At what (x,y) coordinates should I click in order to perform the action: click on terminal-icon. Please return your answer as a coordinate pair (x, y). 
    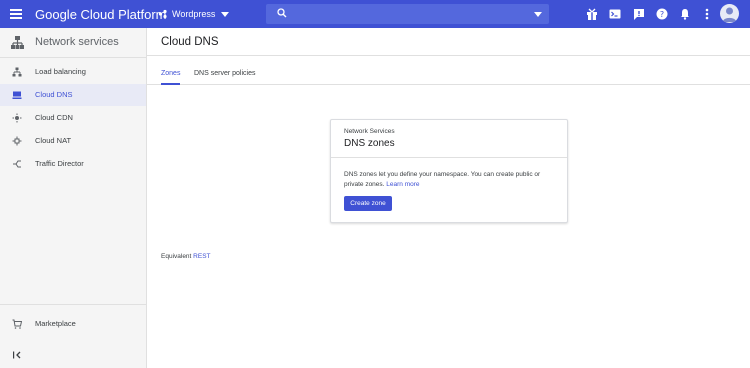
    Looking at the image, I should click on (615, 14).